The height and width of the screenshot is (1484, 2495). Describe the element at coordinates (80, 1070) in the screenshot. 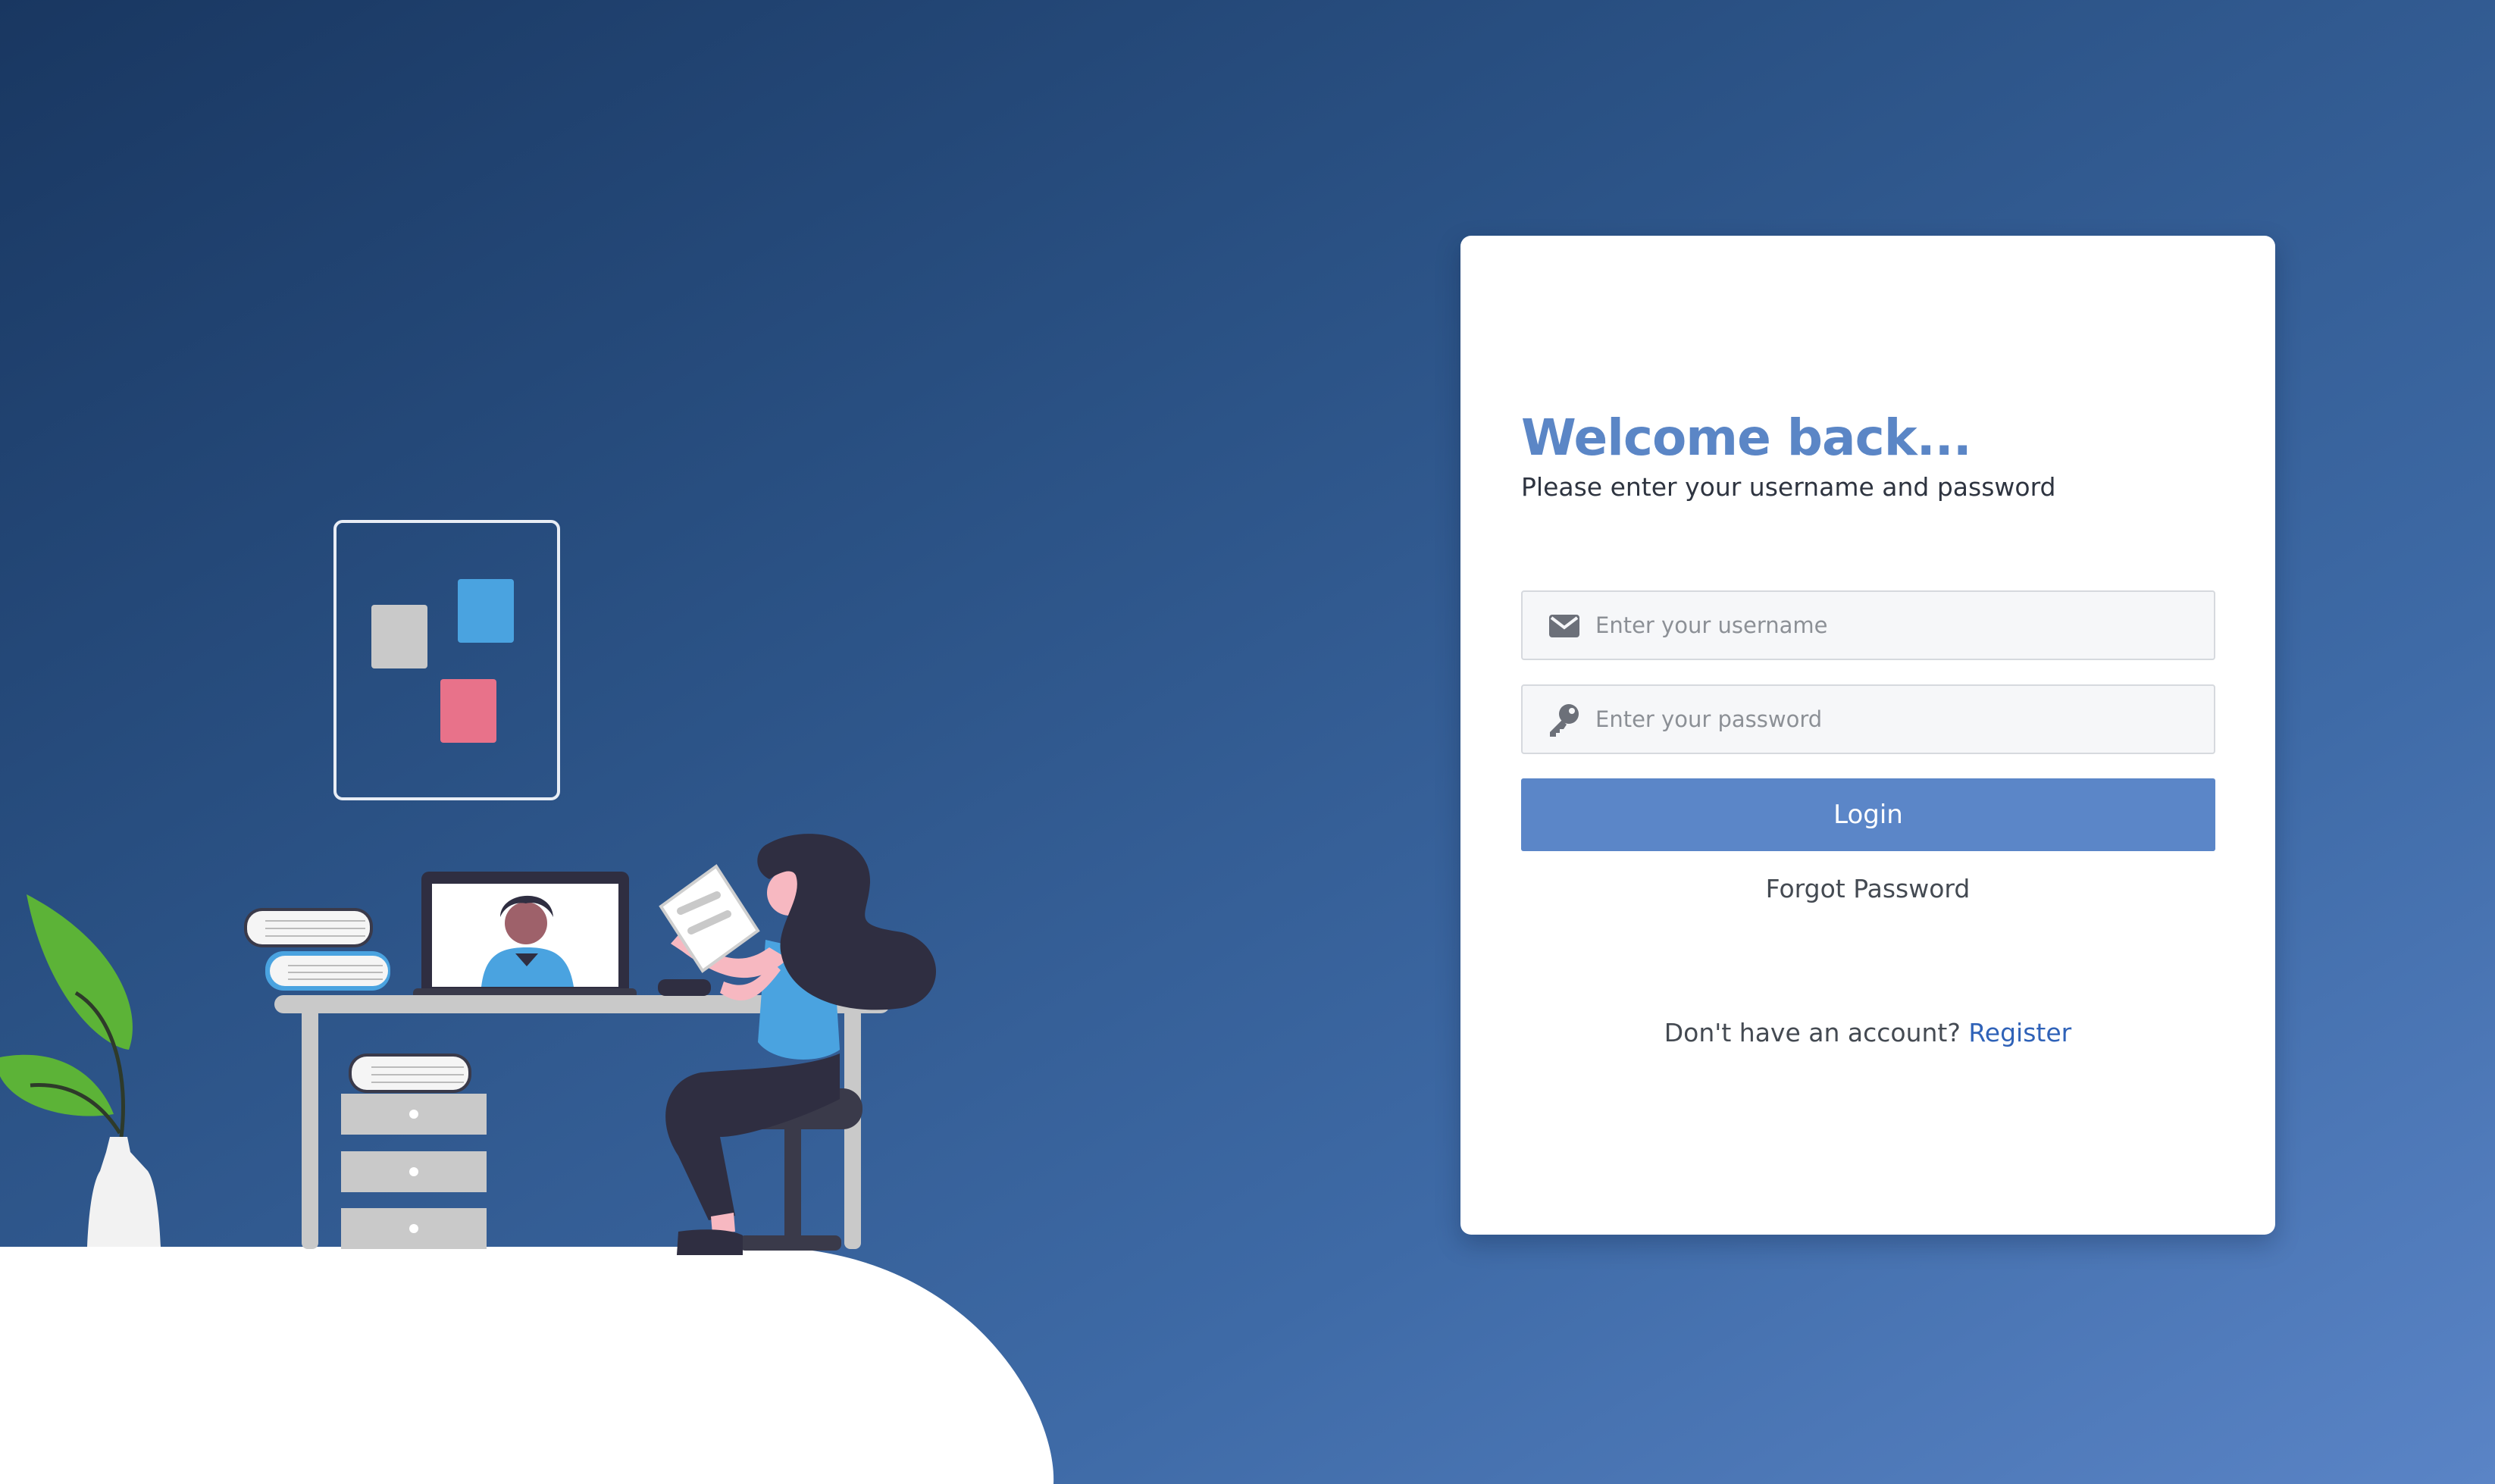

I see `potted-plant` at that location.